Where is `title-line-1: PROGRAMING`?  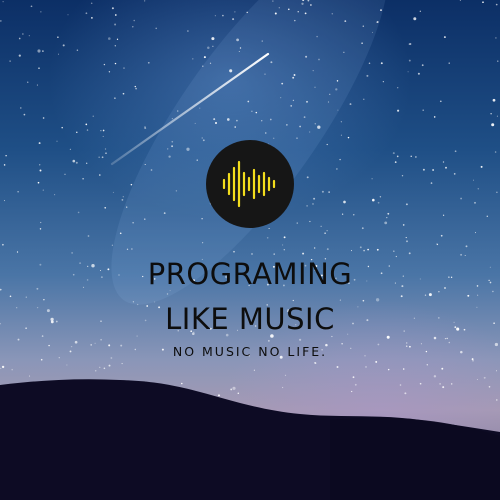
title-line-1: PROGRAMING is located at coordinates (250, 274).